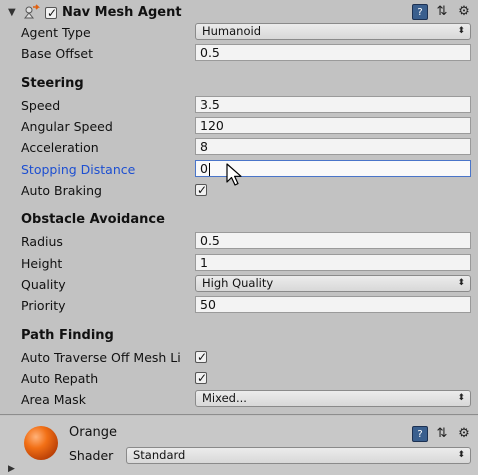 This screenshot has height=475, width=478. What do you see at coordinates (31, 11) in the screenshot?
I see `navmesh-agent-icon` at bounding box center [31, 11].